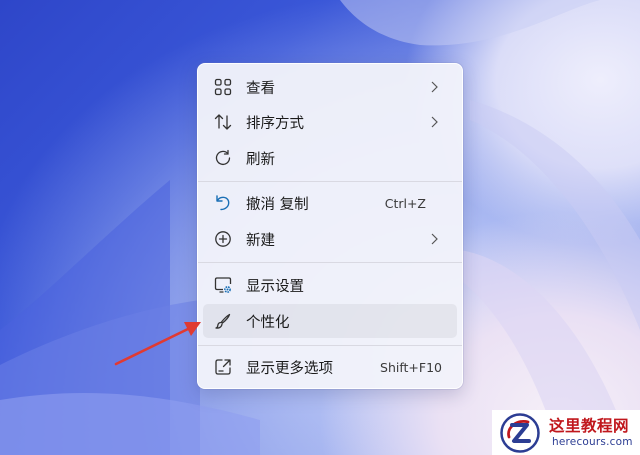 The image size is (640, 455). What do you see at coordinates (520, 433) in the screenshot?
I see `watermark-badge-icon` at bounding box center [520, 433].